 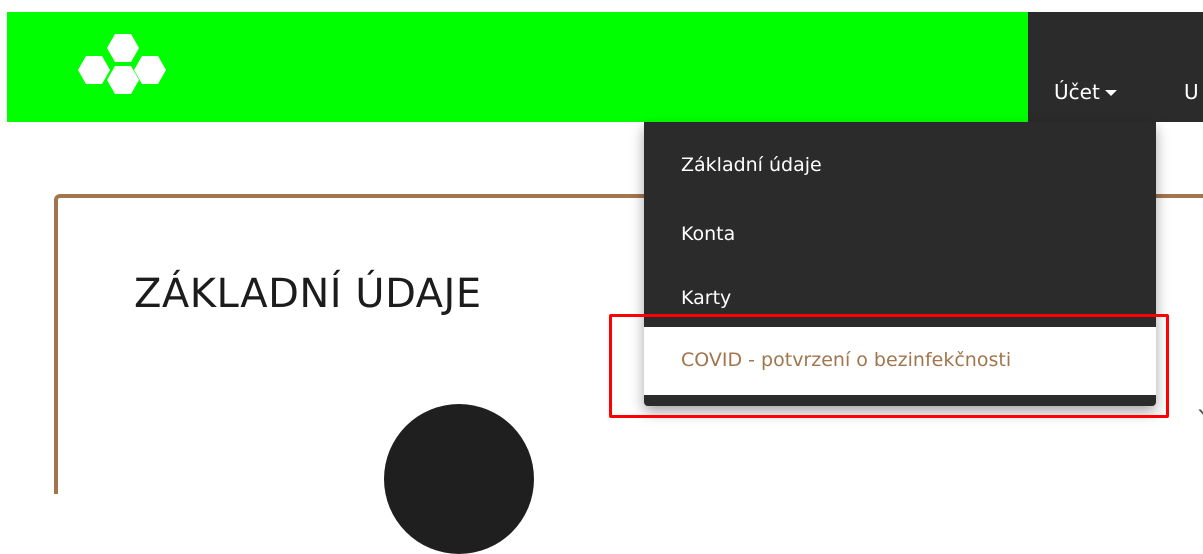 I want to click on partial-text-glyph: ˎ, so click(x=1199, y=398).